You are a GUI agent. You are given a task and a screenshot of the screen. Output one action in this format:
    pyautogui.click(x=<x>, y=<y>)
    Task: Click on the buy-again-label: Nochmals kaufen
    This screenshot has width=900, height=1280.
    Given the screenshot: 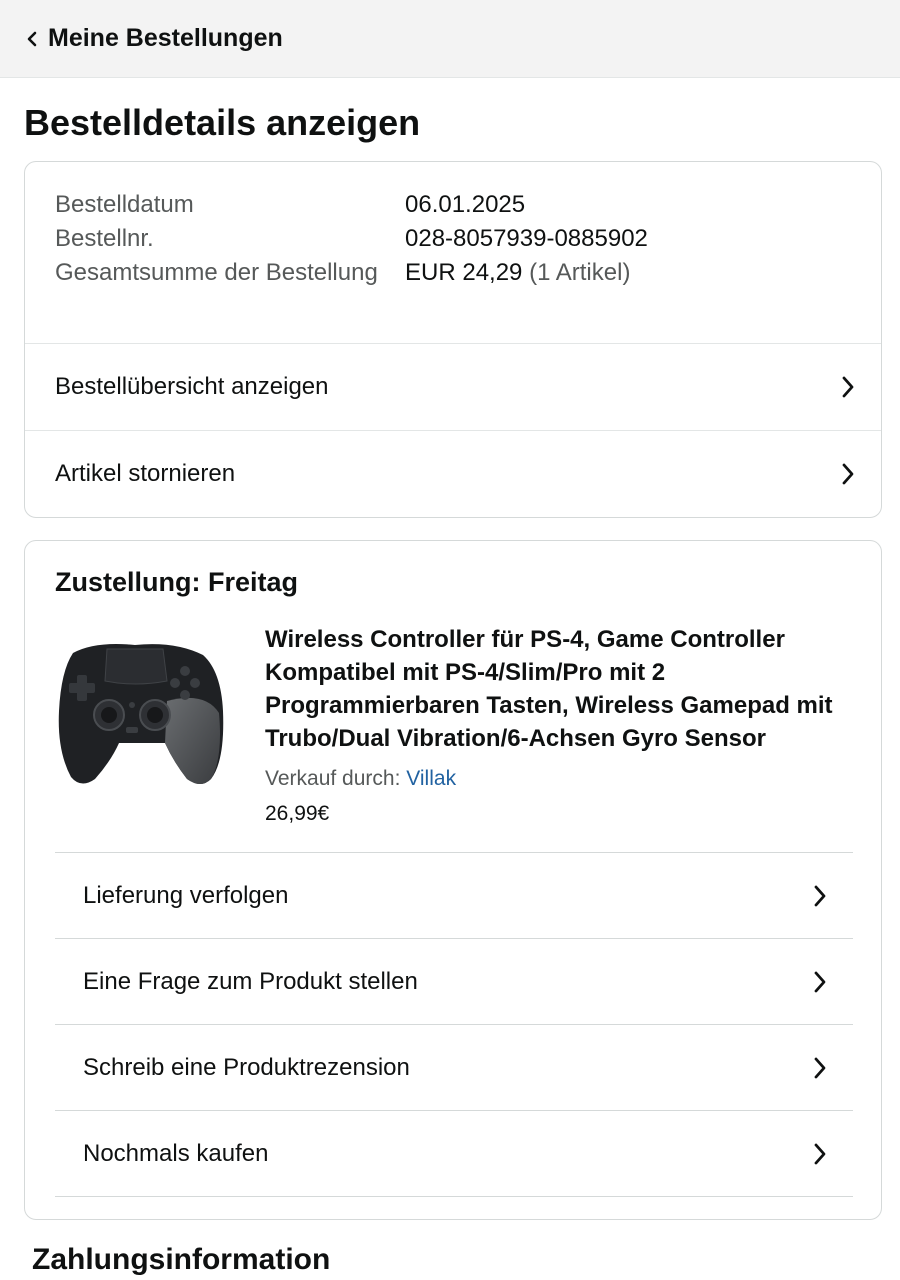 What is the action you would take?
    pyautogui.click(x=176, y=1153)
    